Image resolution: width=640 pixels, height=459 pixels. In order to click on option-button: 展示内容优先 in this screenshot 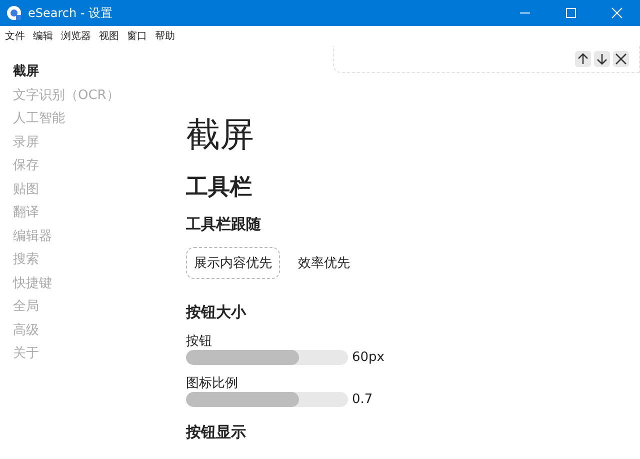, I will do `click(233, 263)`.